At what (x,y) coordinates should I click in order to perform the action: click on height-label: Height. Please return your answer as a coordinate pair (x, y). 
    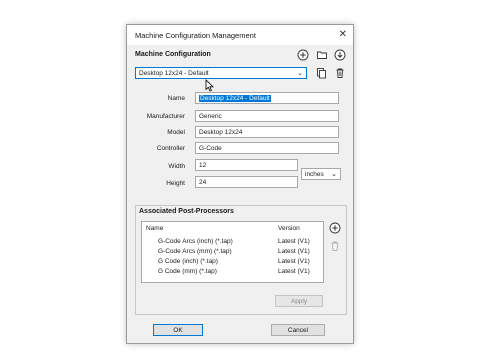
    Looking at the image, I should click on (175, 183).